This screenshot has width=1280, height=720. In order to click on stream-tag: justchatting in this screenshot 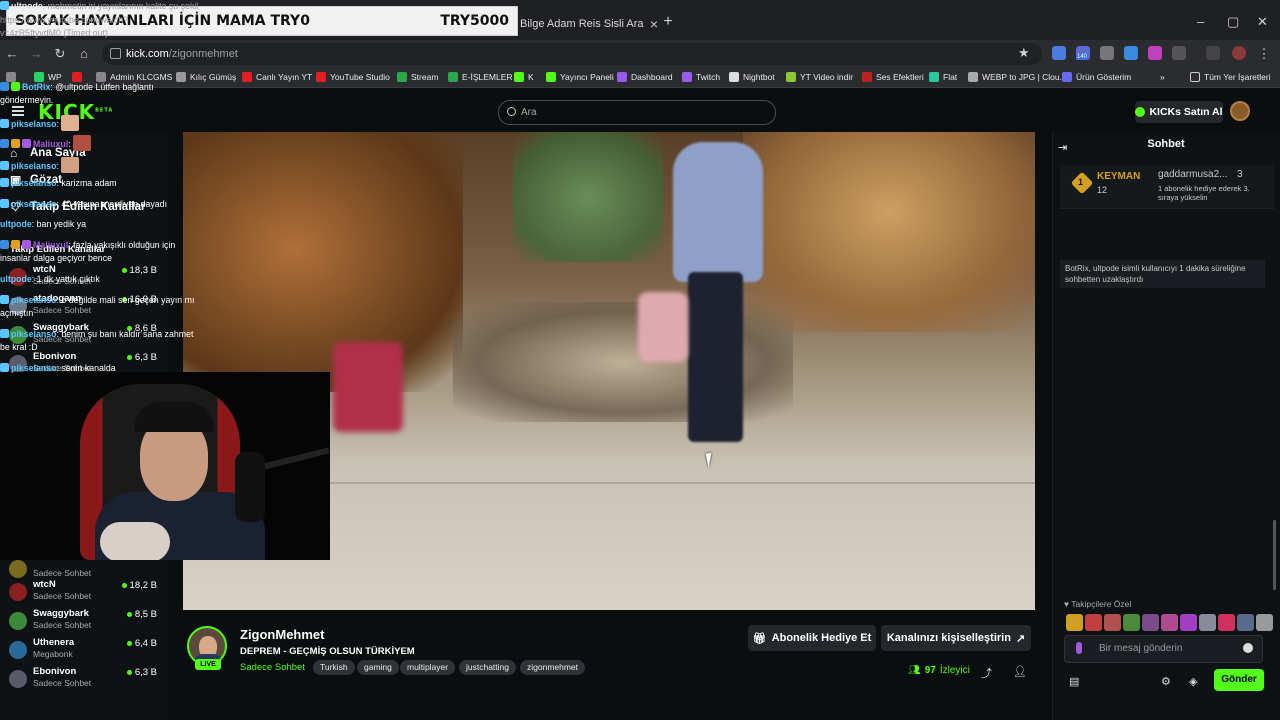, I will do `click(487, 667)`.